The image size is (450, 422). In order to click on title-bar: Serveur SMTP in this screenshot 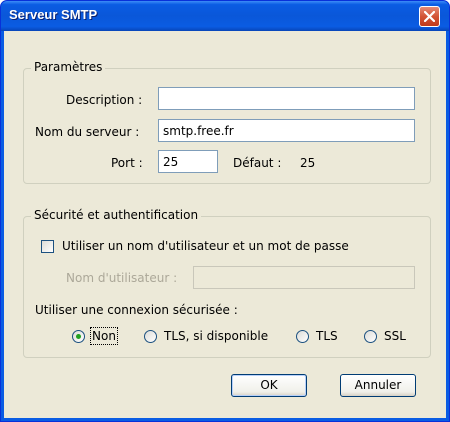, I will do `click(225, 16)`.